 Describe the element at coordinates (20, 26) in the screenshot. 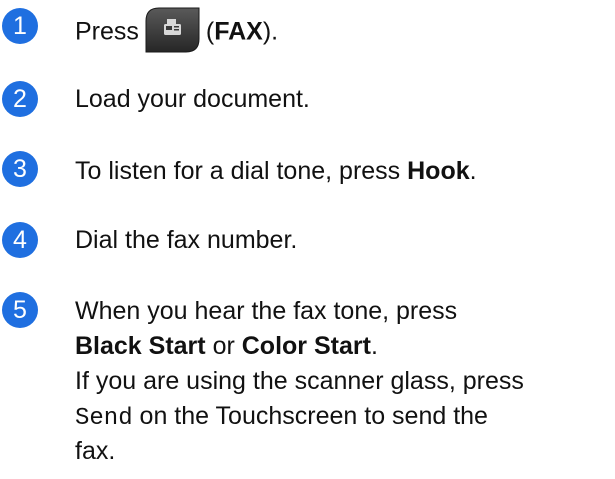

I see `step-1-number-badge: 1` at that location.